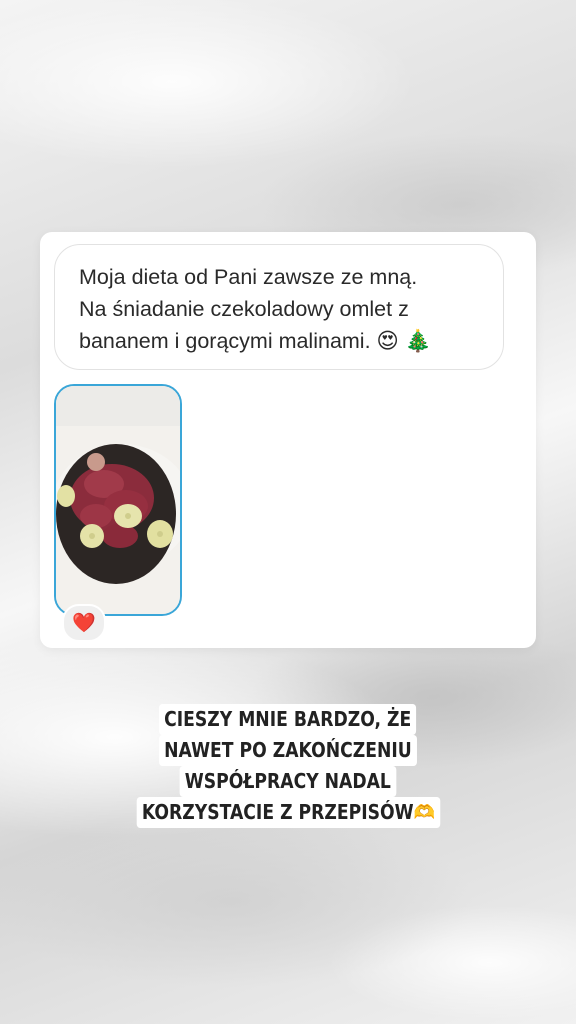 Image resolution: width=576 pixels, height=1024 pixels. I want to click on omelette-photo, so click(118, 500).